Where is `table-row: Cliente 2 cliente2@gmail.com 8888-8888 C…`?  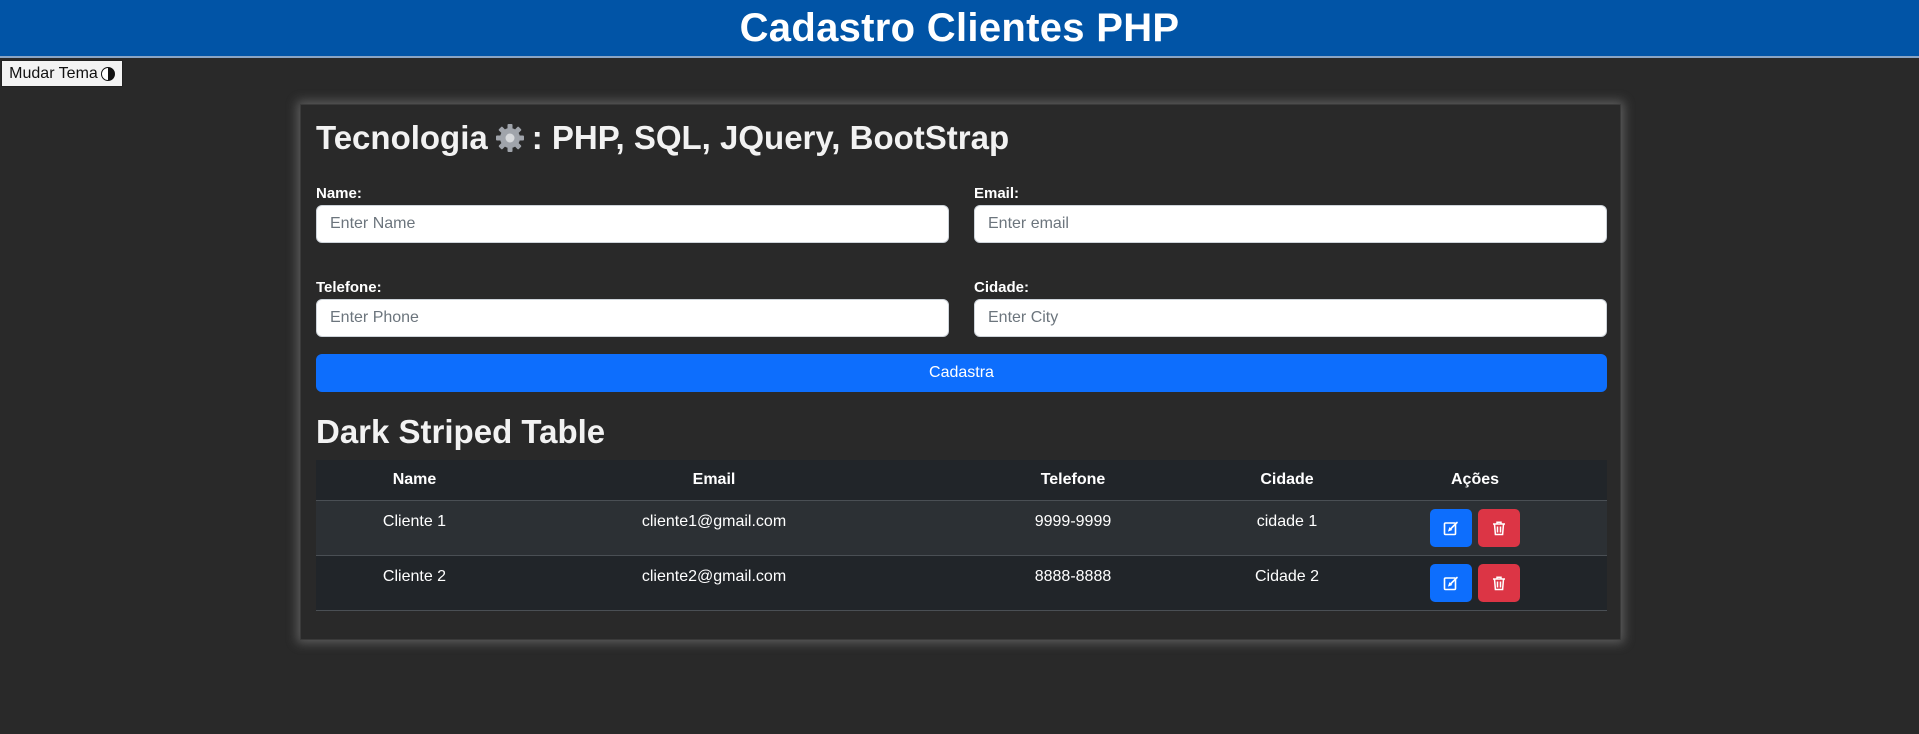 table-row: Cliente 2 cliente2@gmail.com 8888-8888 C… is located at coordinates (961, 583).